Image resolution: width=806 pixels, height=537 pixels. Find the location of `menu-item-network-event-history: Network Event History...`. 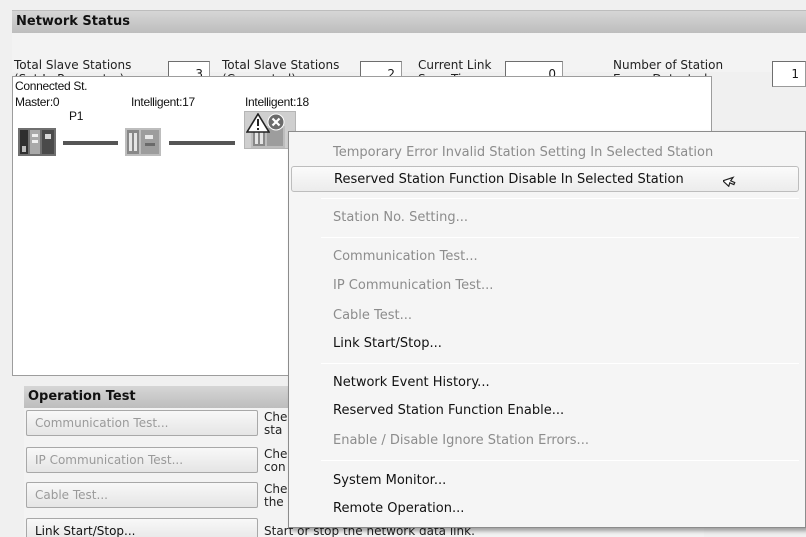

menu-item-network-event-history: Network Event History... is located at coordinates (545, 383).